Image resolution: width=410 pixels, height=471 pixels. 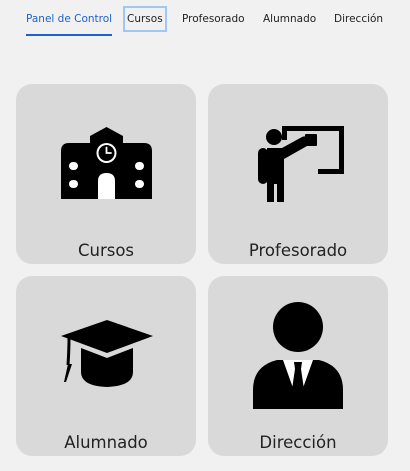 What do you see at coordinates (106, 156) in the screenshot?
I see `school-icon` at bounding box center [106, 156].